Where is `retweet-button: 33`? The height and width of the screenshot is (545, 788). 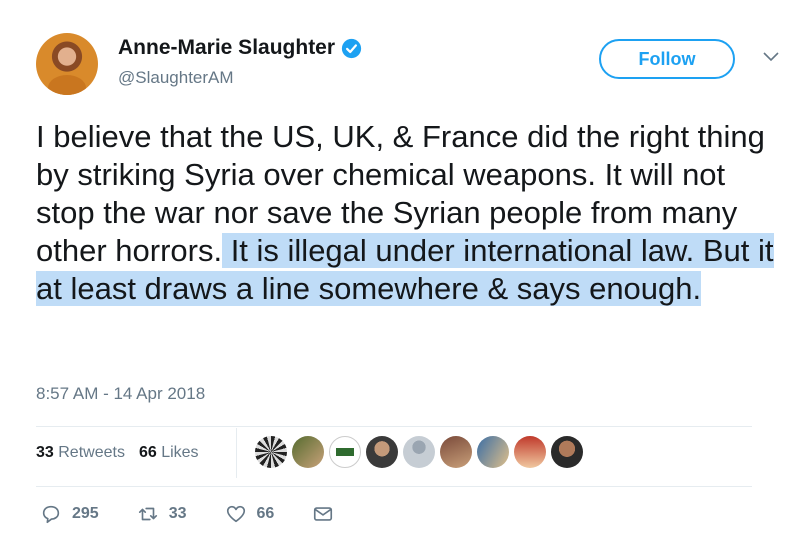
retweet-button: 33 is located at coordinates (162, 514).